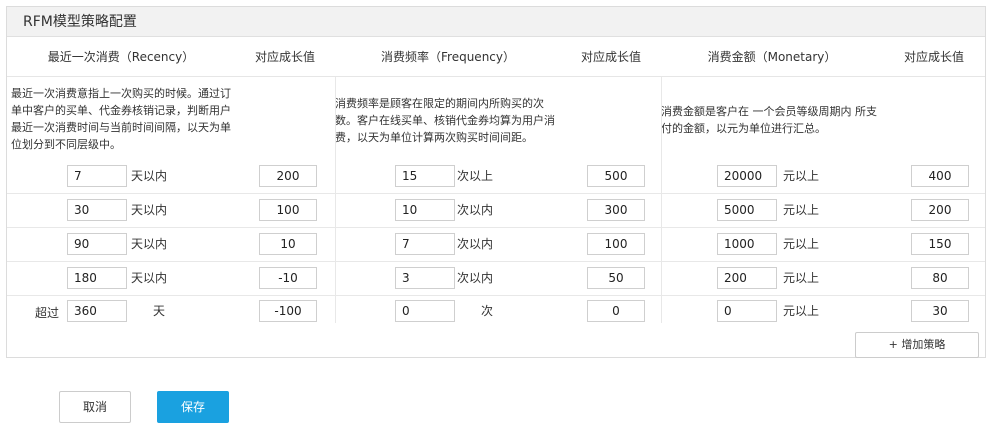 The width and height of the screenshot is (992, 432). What do you see at coordinates (769, 120) in the screenshot?
I see `monetary-description: 消费金额是客户在 一个会员等级周期内 所支付的金额，以元为单位进行汇总。` at bounding box center [769, 120].